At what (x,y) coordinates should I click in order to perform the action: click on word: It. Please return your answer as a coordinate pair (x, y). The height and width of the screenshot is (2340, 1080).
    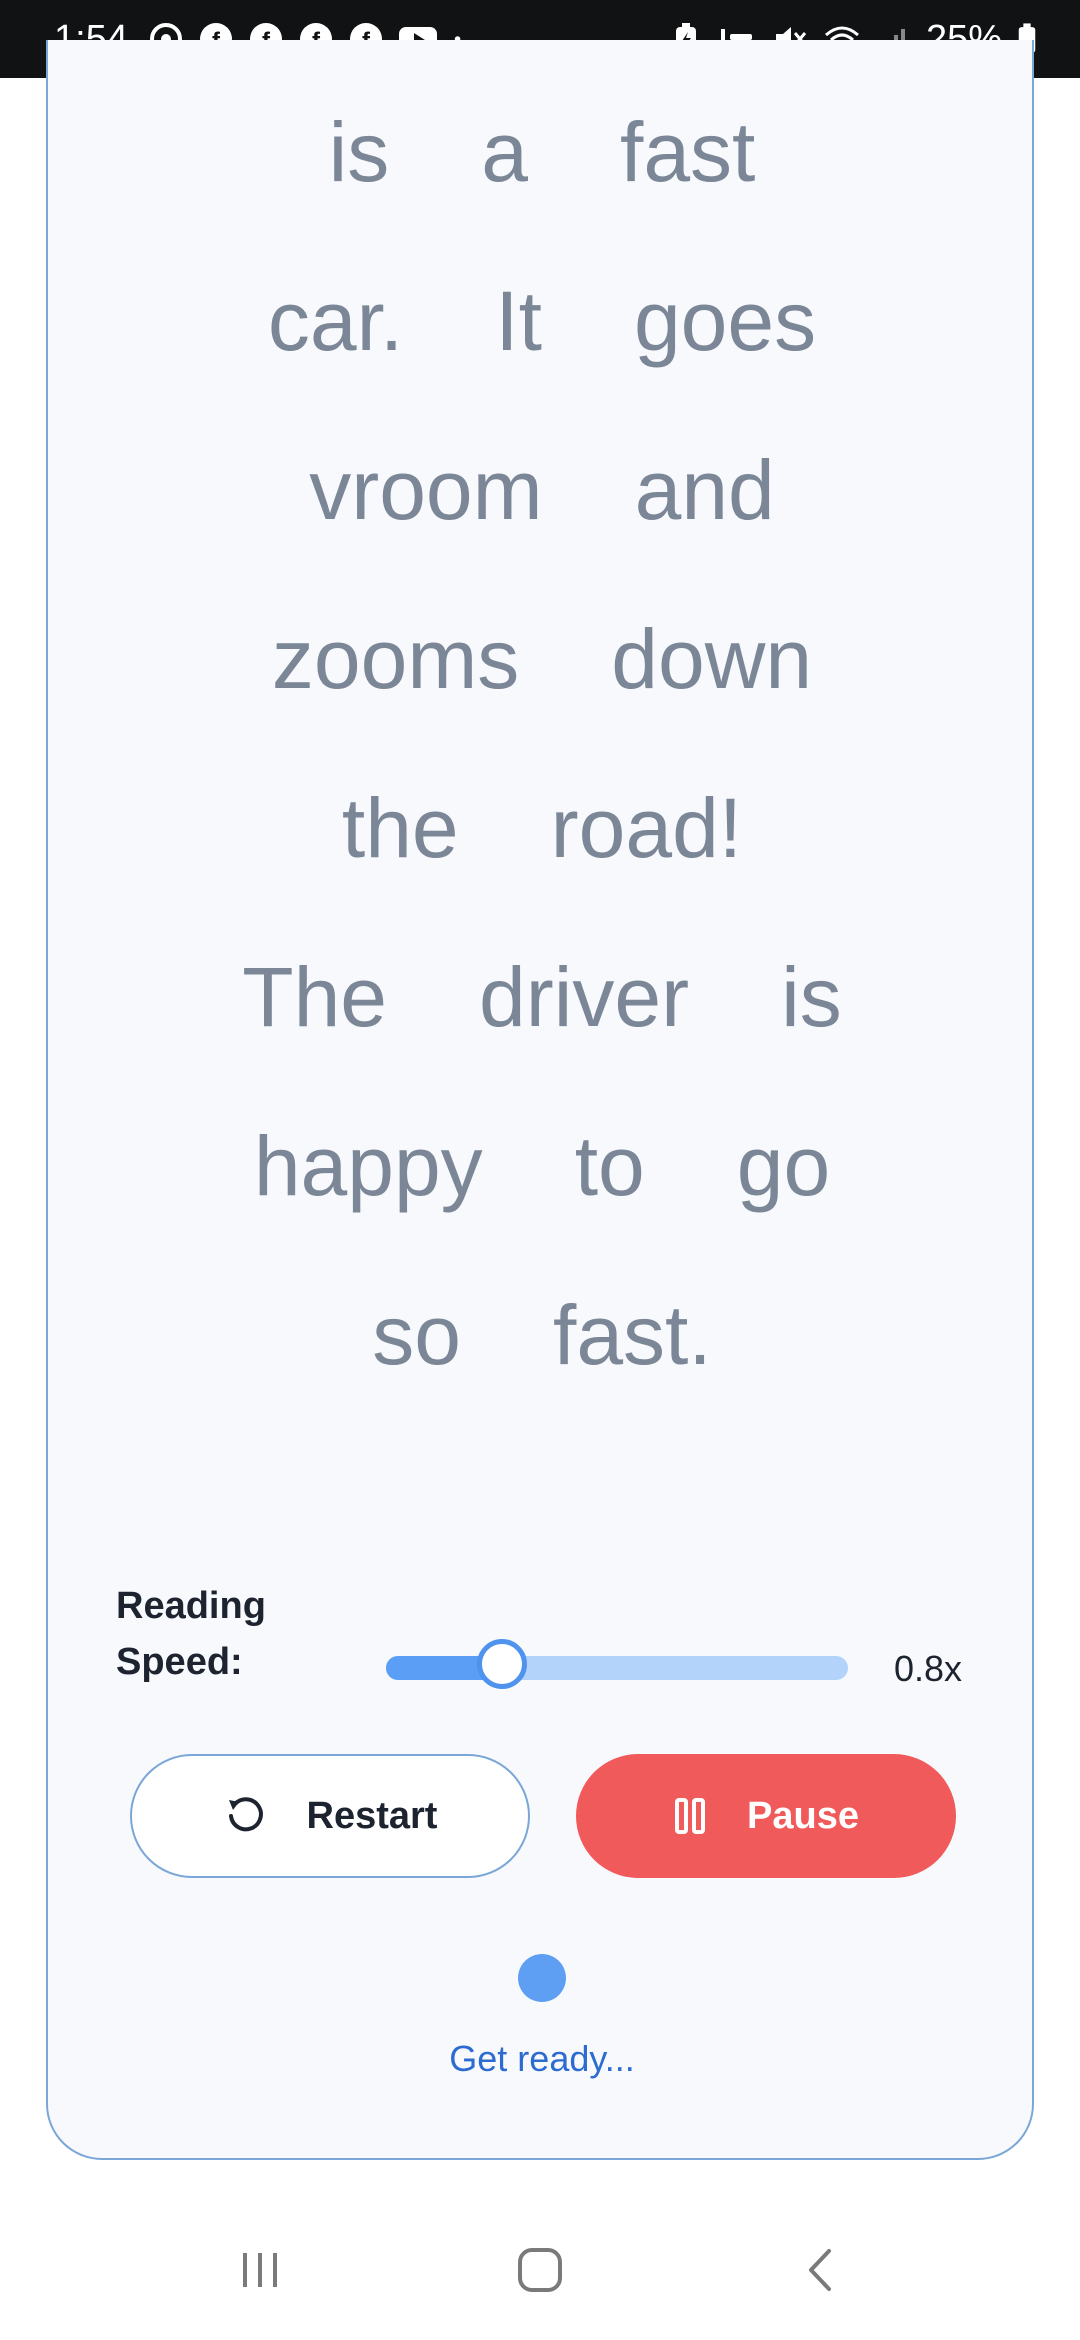
    Looking at the image, I should click on (518, 321).